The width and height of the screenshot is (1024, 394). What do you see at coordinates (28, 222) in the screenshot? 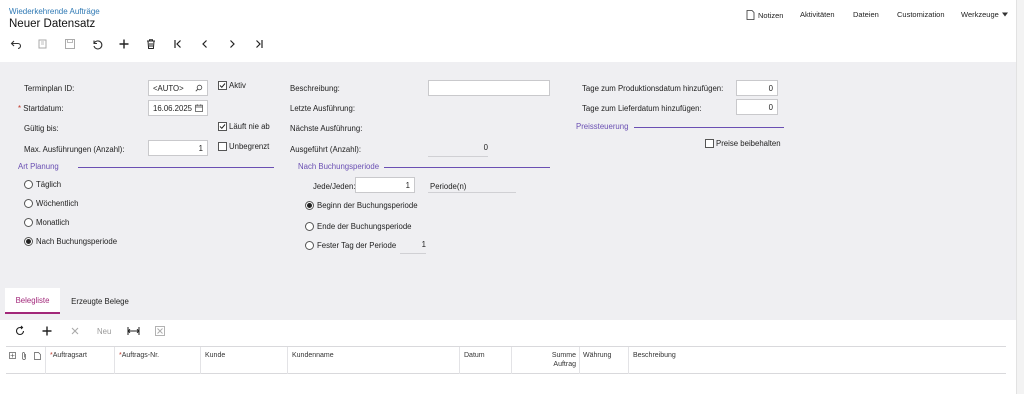
I see `radio-monthly-circle` at bounding box center [28, 222].